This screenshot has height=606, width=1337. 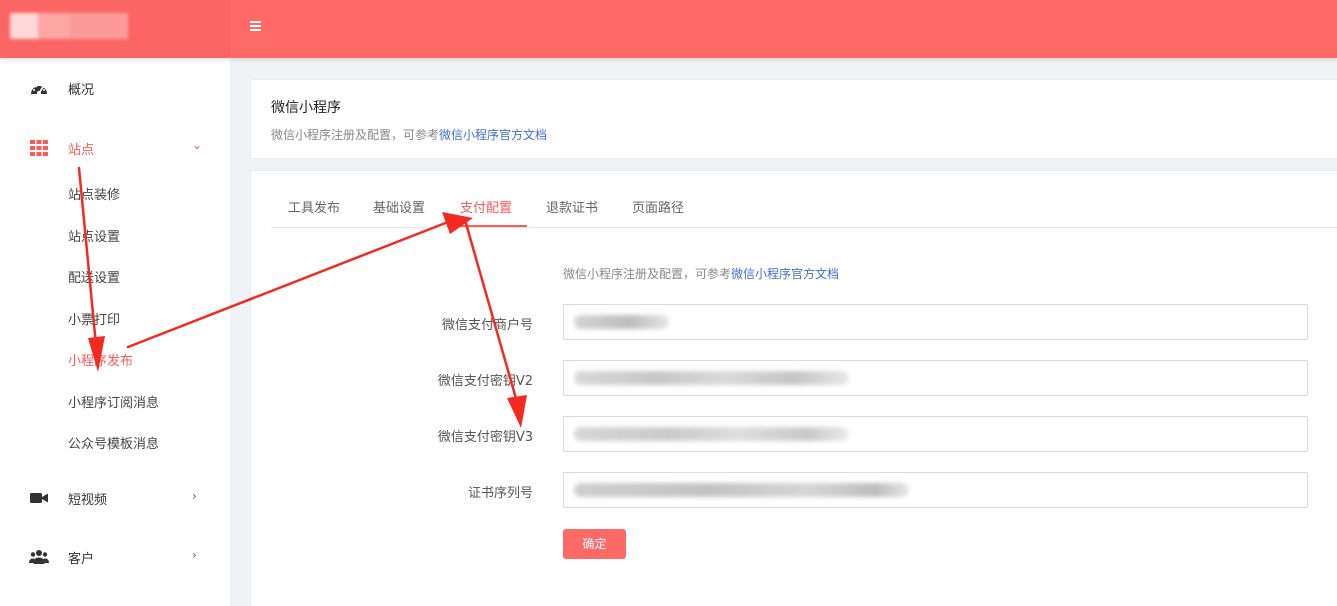 I want to click on page-header-card: 微信小程序 微信小程序注册及配置，可参考微信小程序官方文档, so click(x=793, y=119).